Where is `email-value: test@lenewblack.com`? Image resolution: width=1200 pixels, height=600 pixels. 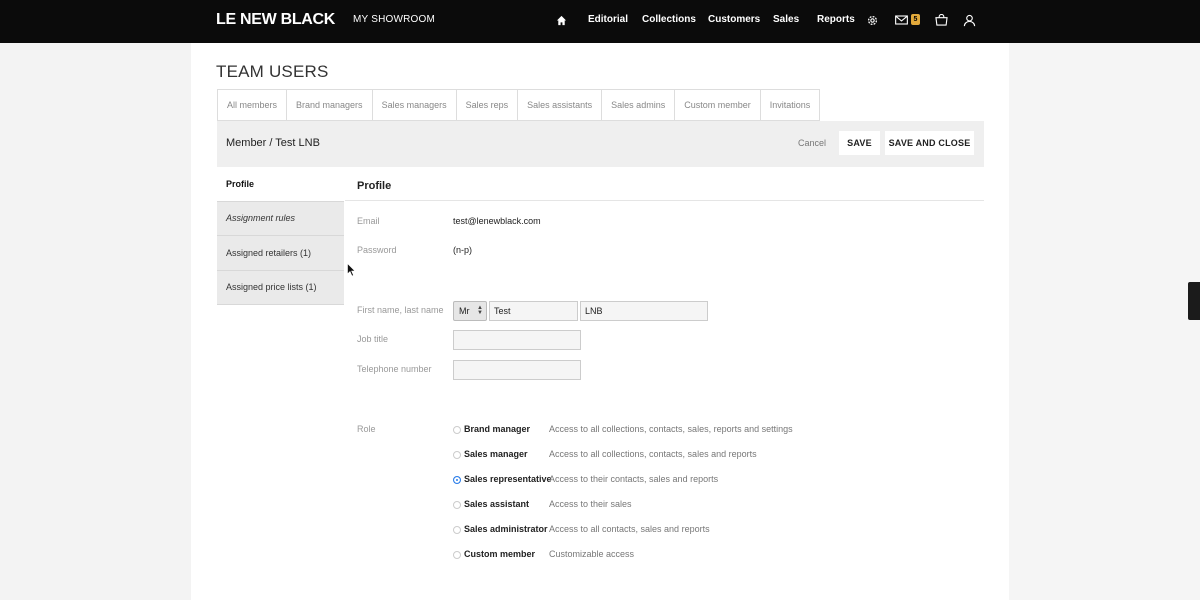 email-value: test@lenewblack.com is located at coordinates (497, 221).